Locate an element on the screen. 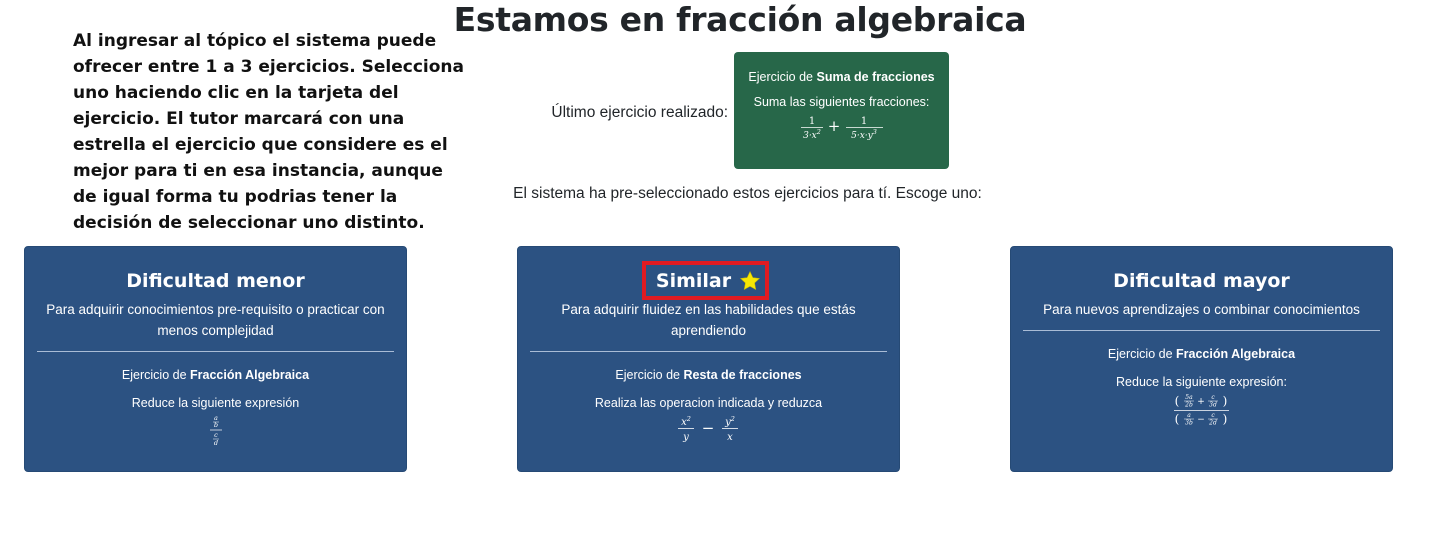 The image size is (1435, 535). svg-text: a is located at coordinates (1189, 415).